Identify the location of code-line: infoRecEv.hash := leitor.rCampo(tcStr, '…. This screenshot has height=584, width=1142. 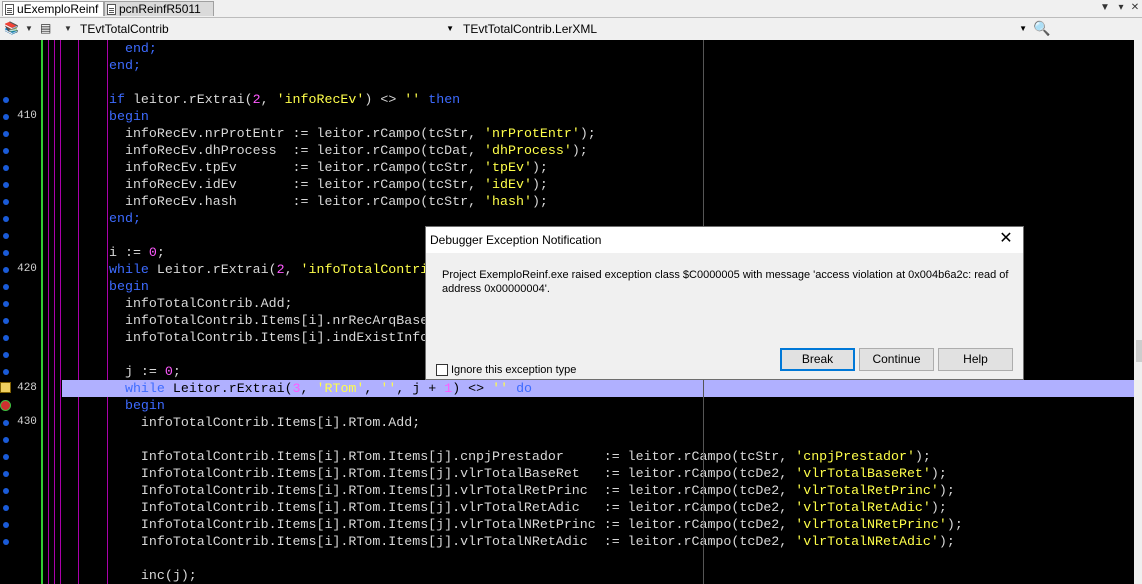
(598, 201).